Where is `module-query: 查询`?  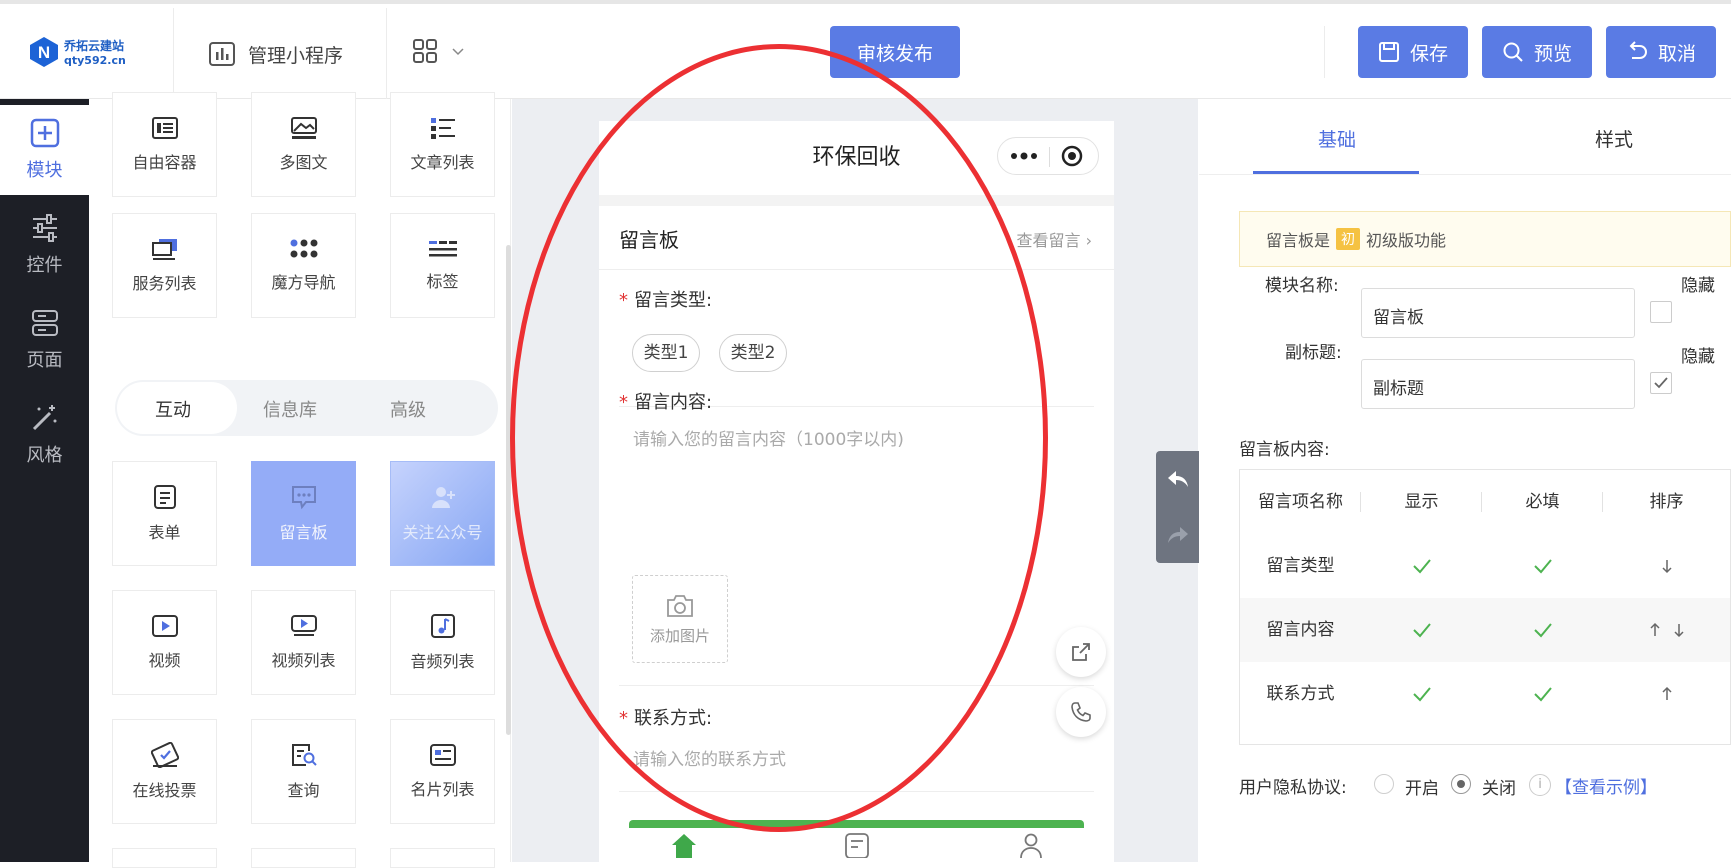
module-query: 查询 is located at coordinates (303, 771).